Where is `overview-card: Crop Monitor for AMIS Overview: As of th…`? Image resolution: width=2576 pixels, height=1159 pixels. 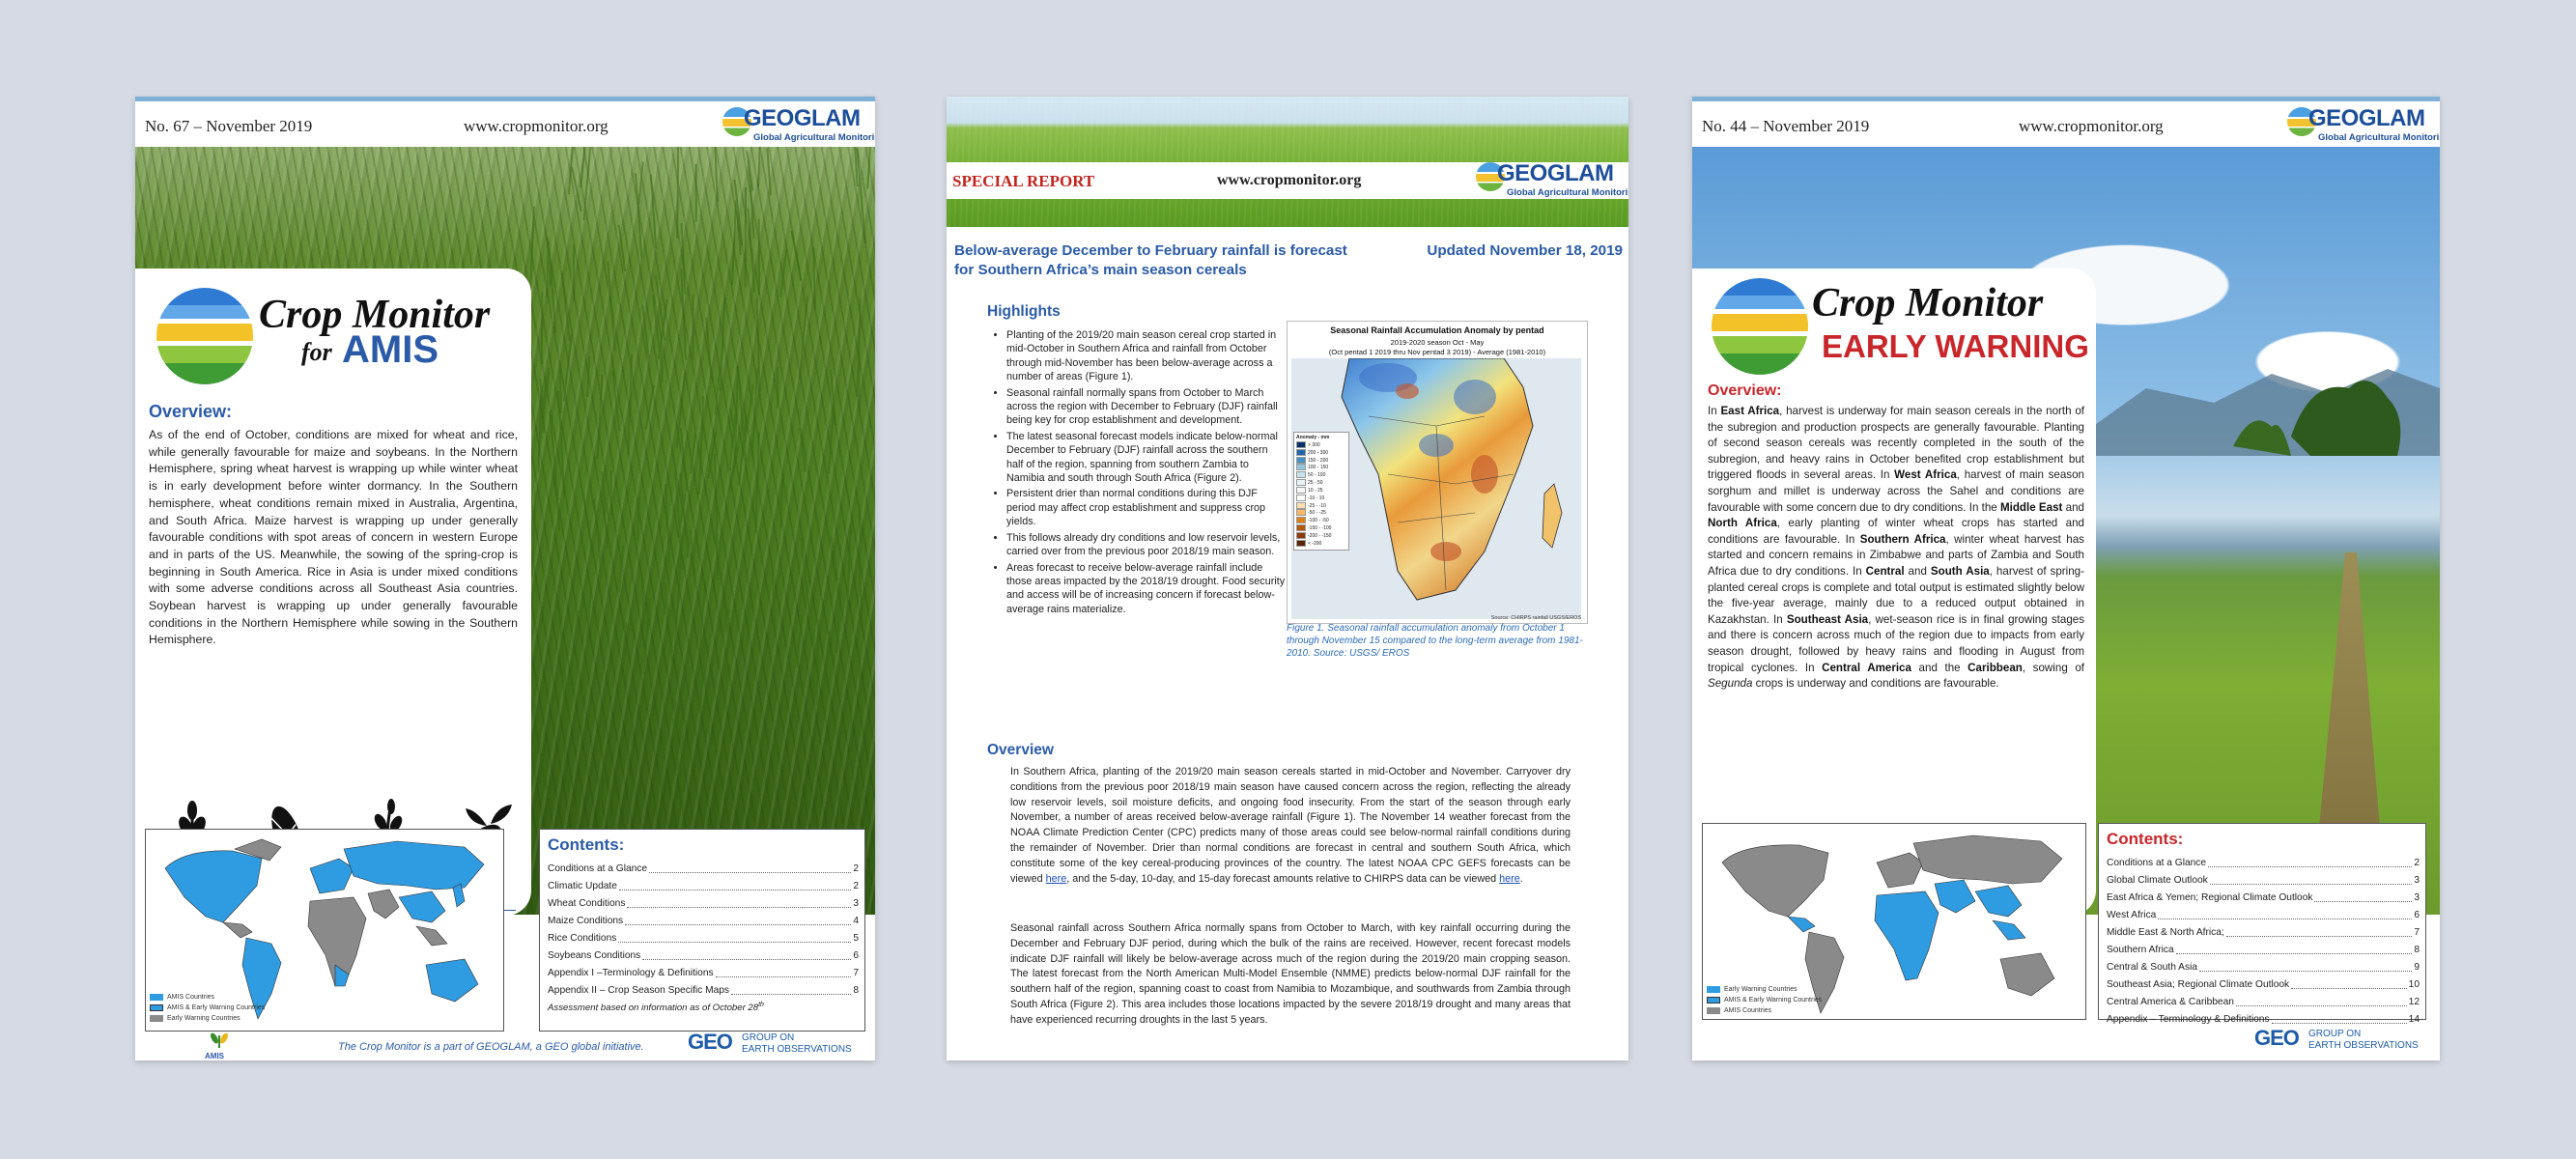 overview-card: Crop Monitor for AMIS Overview: As of th… is located at coordinates (333, 592).